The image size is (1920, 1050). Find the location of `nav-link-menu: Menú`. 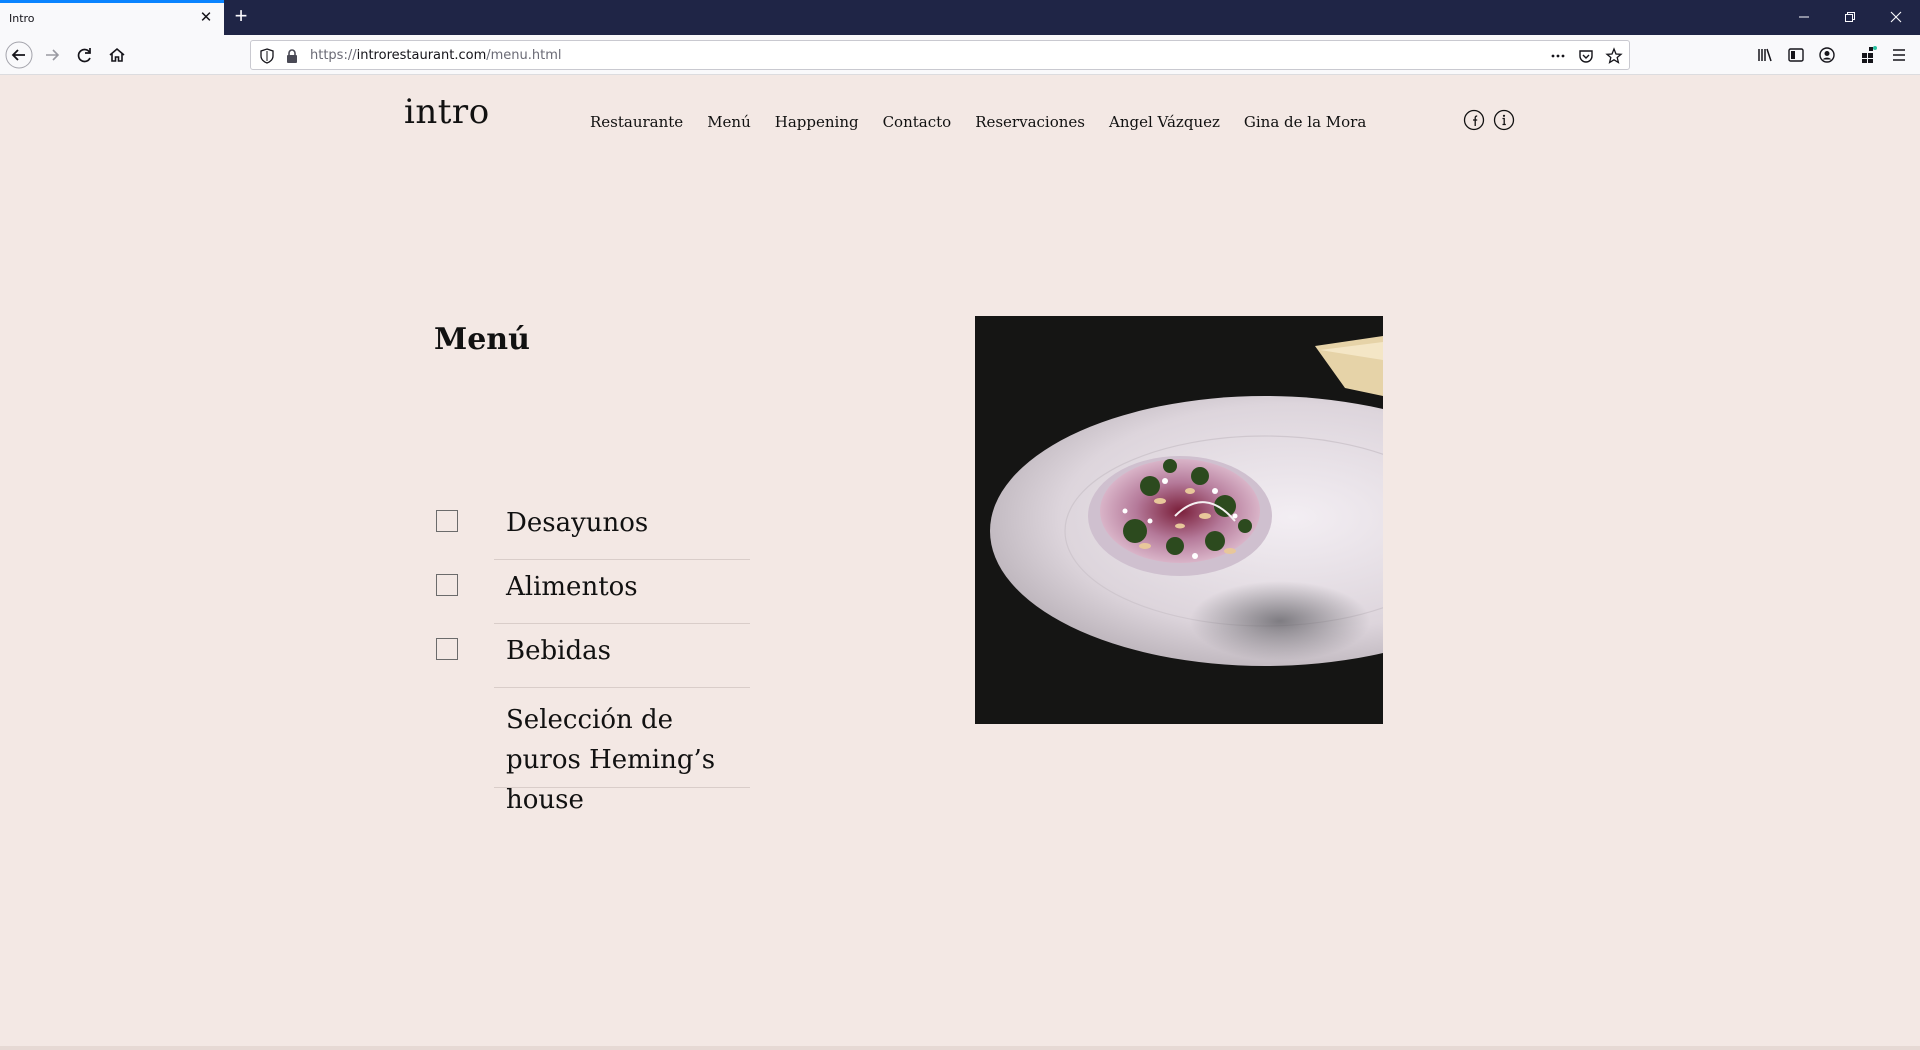

nav-link-menu: Menú is located at coordinates (729, 122).